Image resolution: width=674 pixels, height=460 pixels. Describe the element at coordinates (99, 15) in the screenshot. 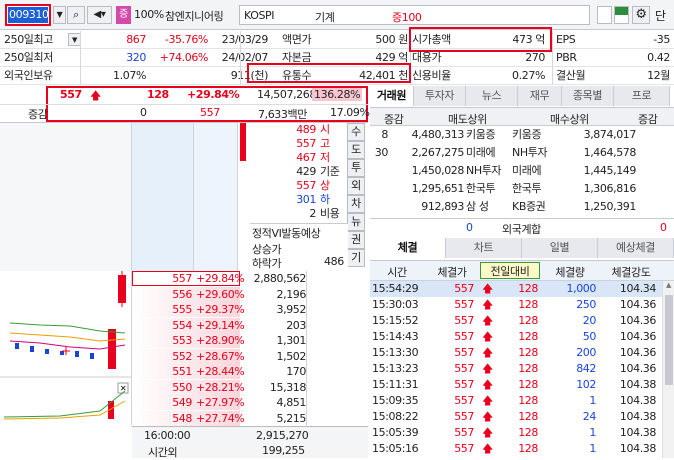

I see `speaker-icon: ◀▾` at that location.